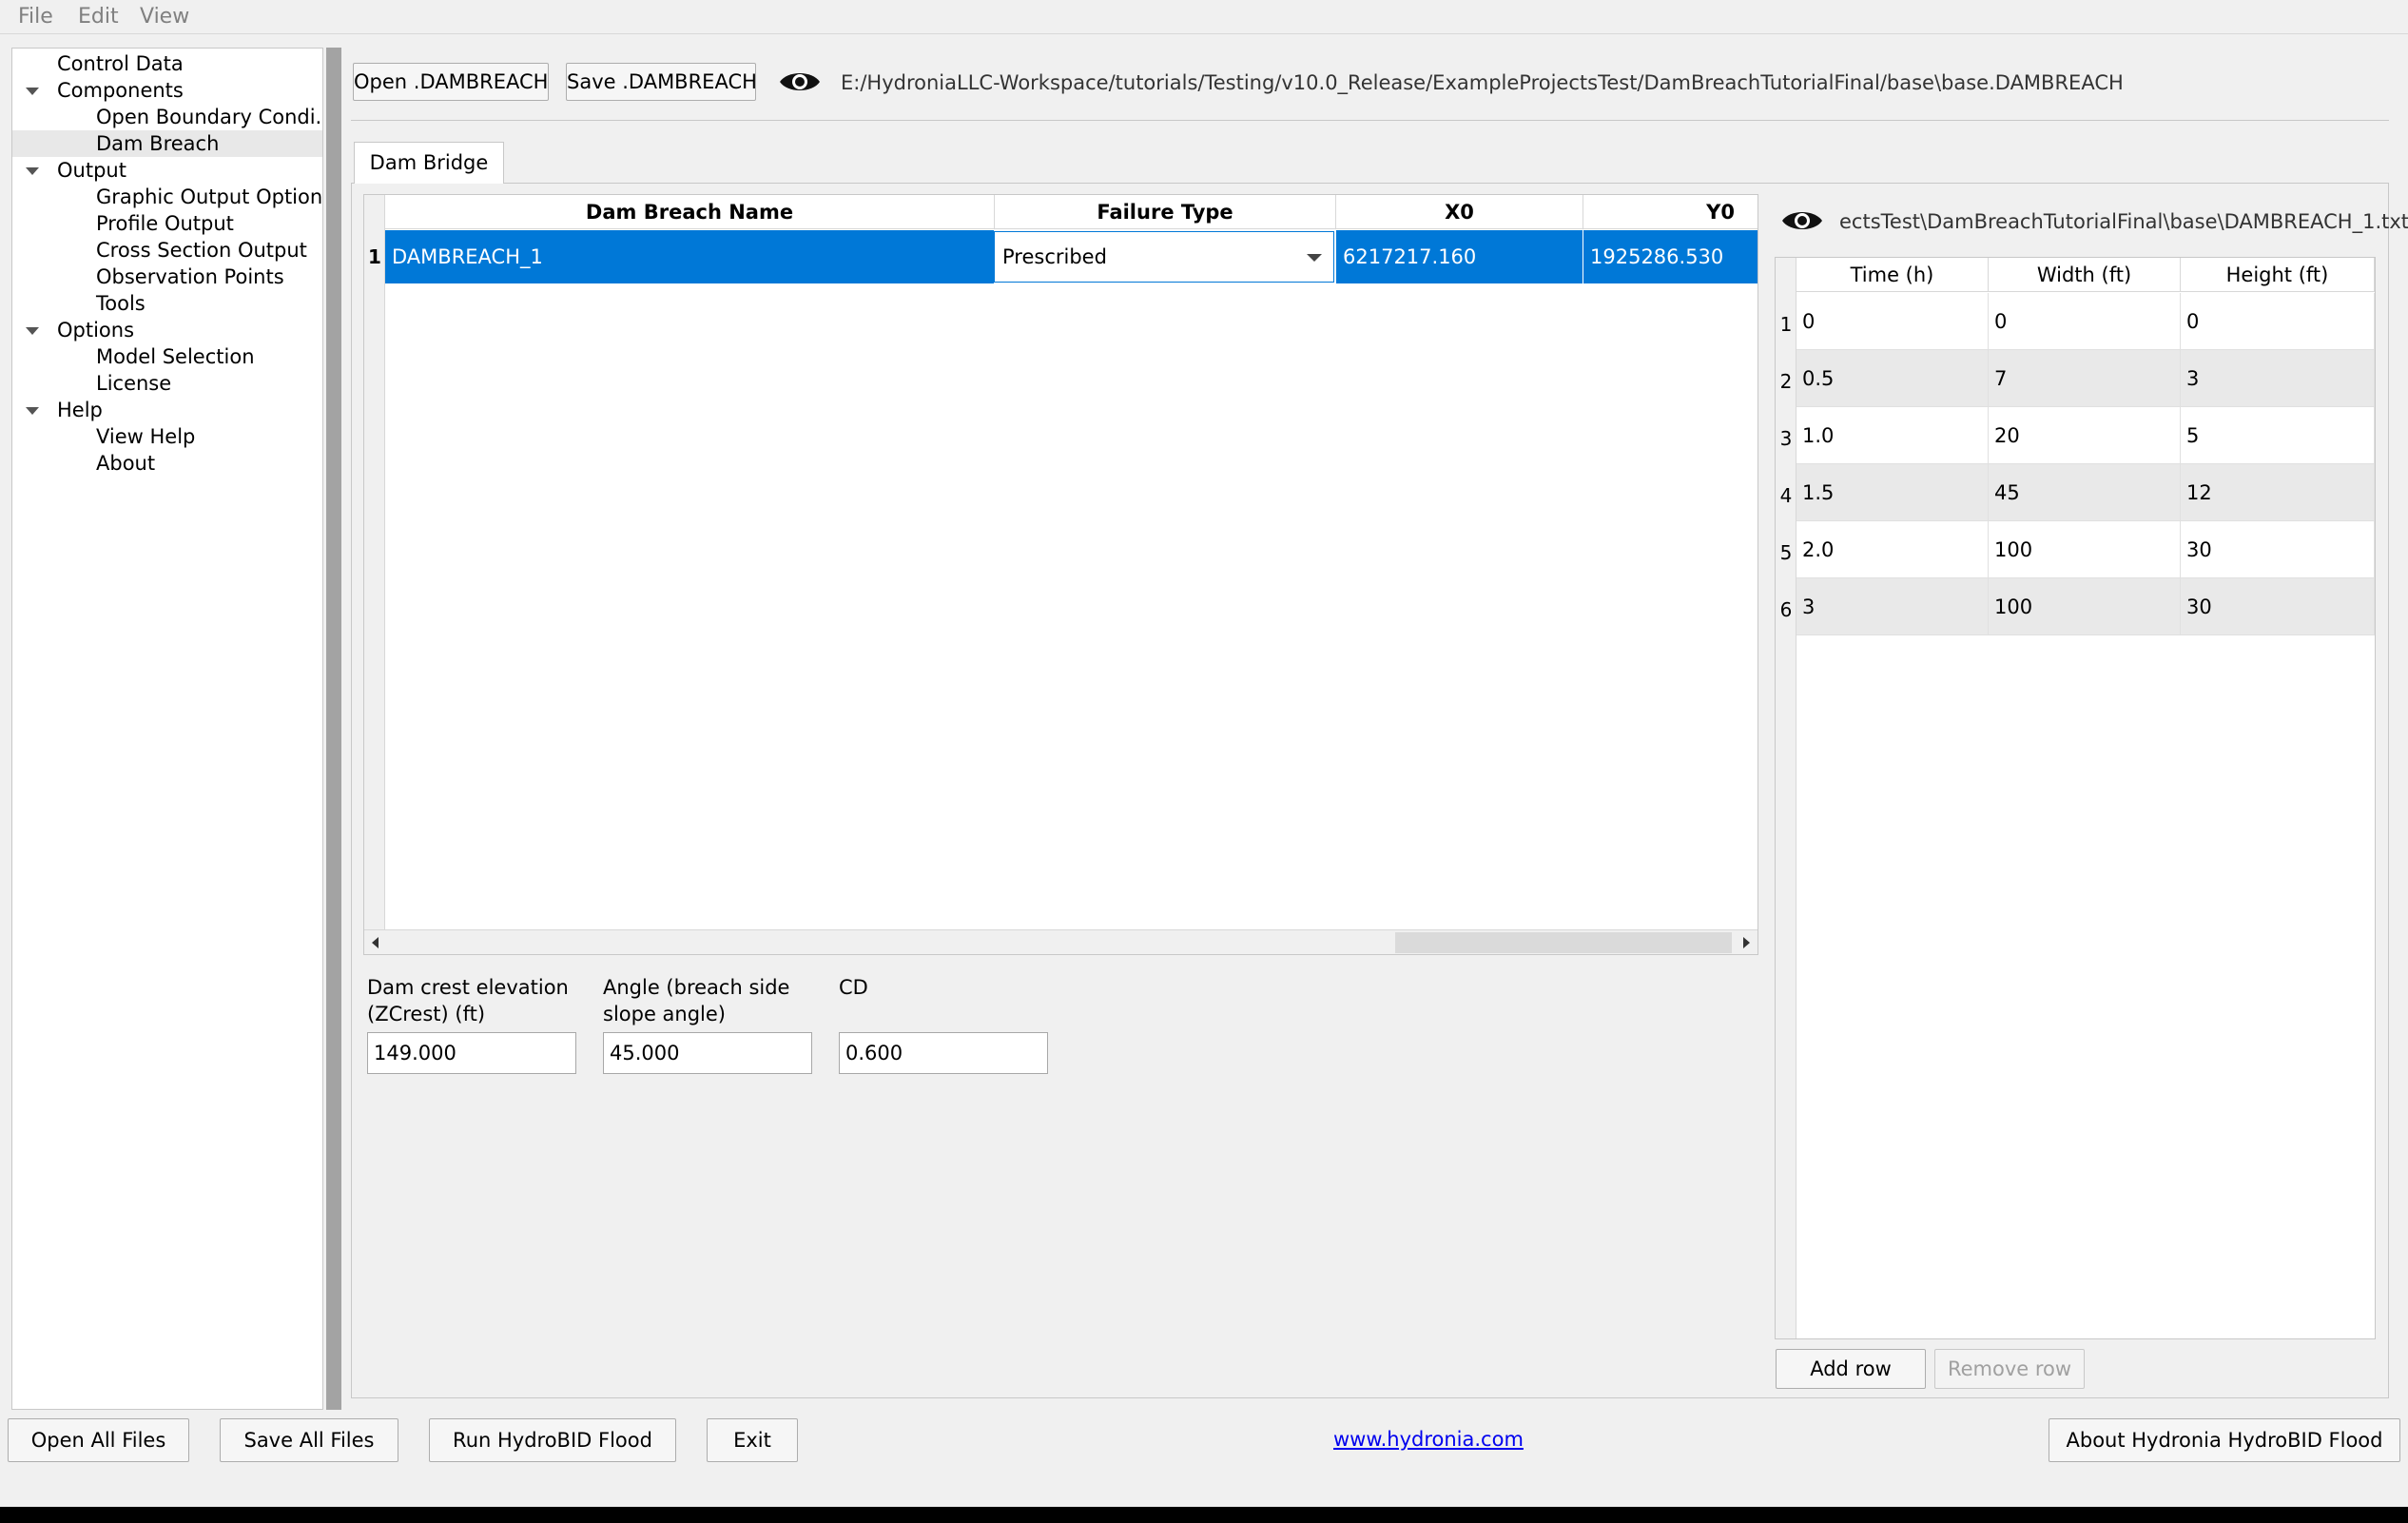 This screenshot has width=2408, height=1523. I want to click on width-cell: 45, so click(2085, 492).